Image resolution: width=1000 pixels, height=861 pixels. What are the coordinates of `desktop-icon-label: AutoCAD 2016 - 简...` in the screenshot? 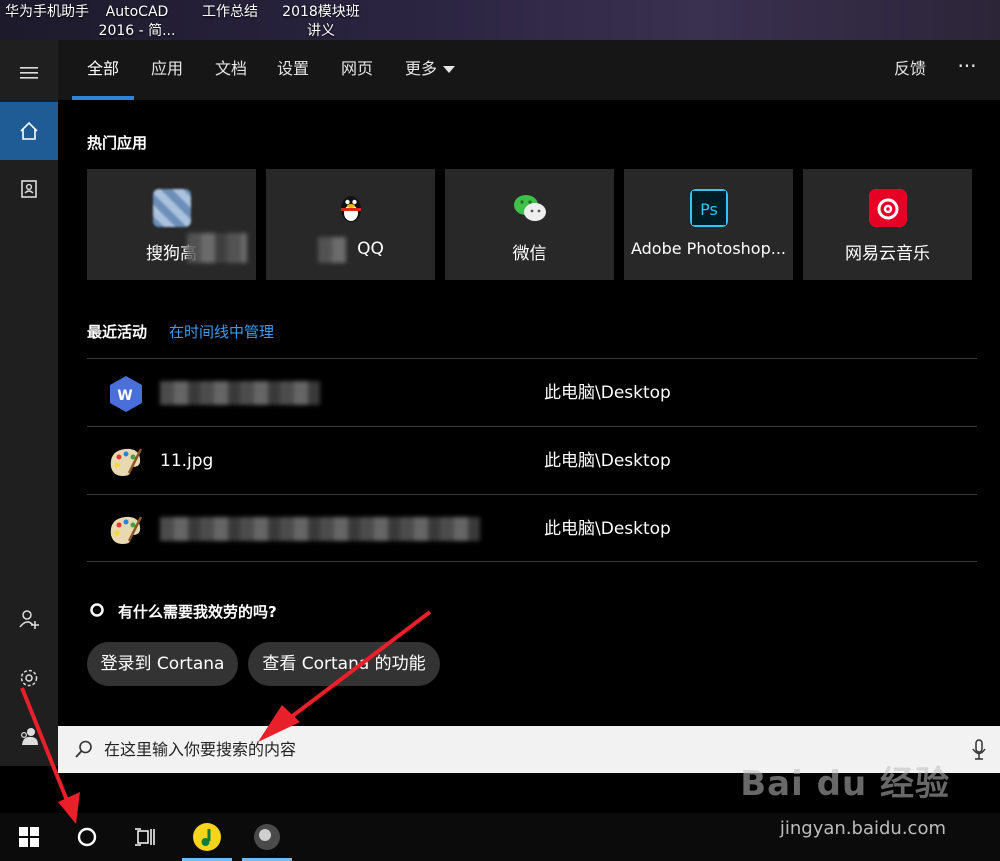 It's located at (137, 21).